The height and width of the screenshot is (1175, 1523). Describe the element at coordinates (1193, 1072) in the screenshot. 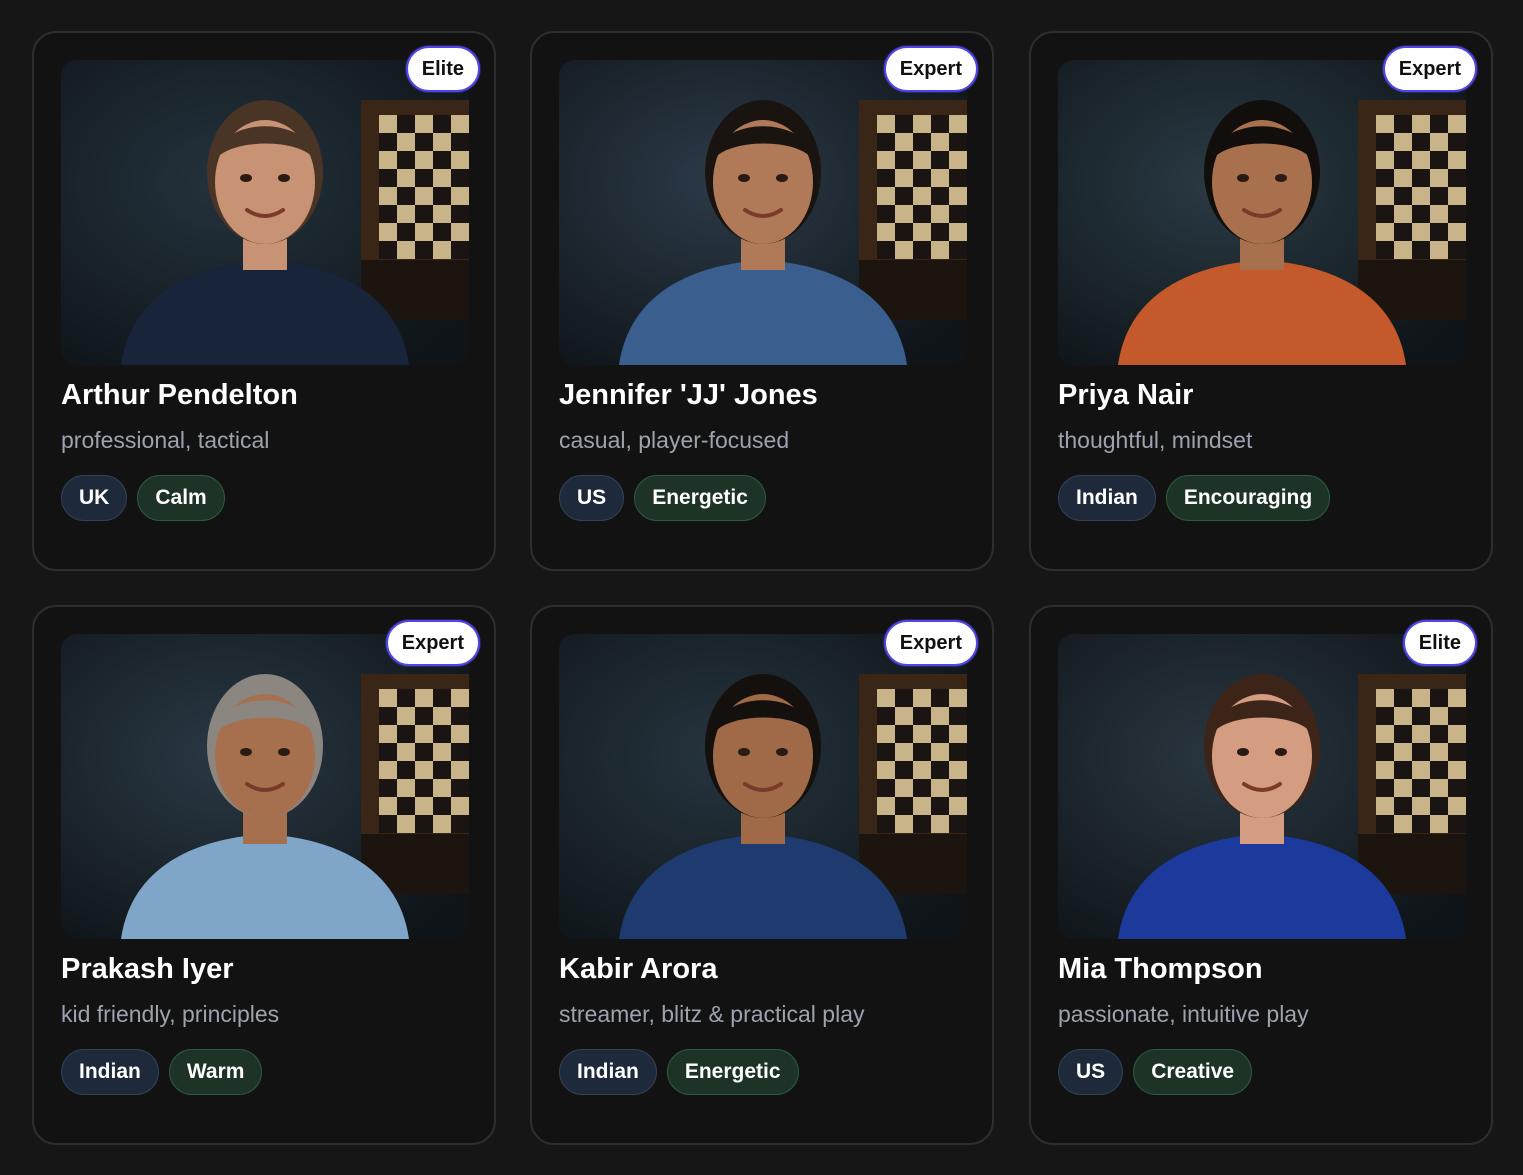

I see `style-tag: Creative` at that location.